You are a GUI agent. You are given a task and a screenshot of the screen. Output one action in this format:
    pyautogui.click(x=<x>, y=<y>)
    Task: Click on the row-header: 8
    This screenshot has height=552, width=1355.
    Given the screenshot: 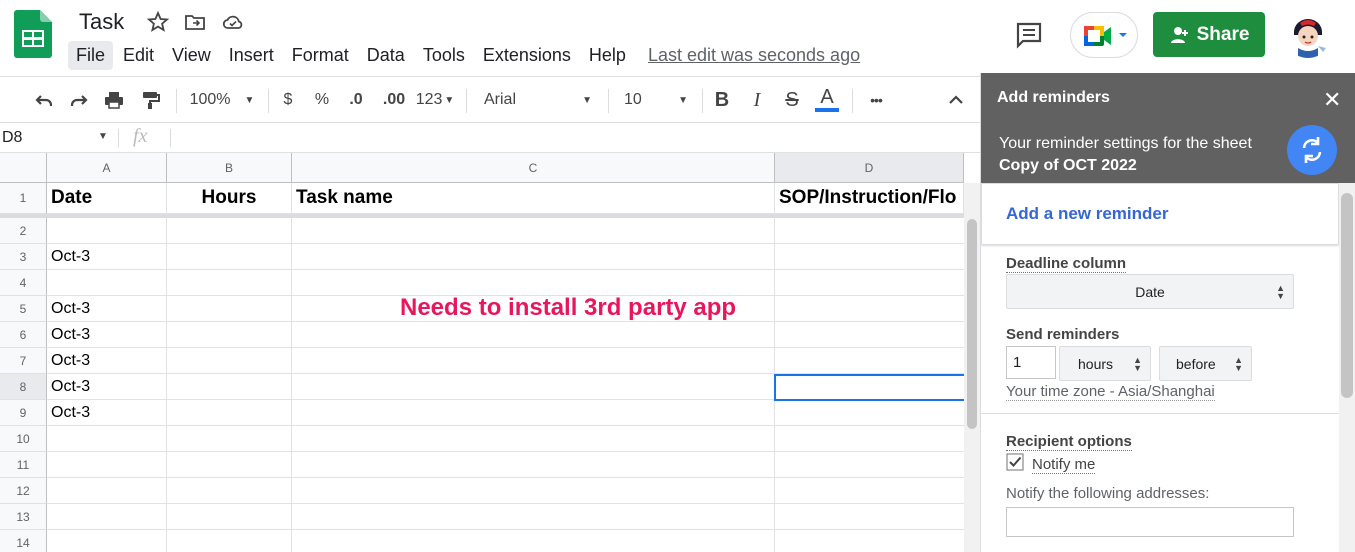 What is the action you would take?
    pyautogui.click(x=23, y=387)
    